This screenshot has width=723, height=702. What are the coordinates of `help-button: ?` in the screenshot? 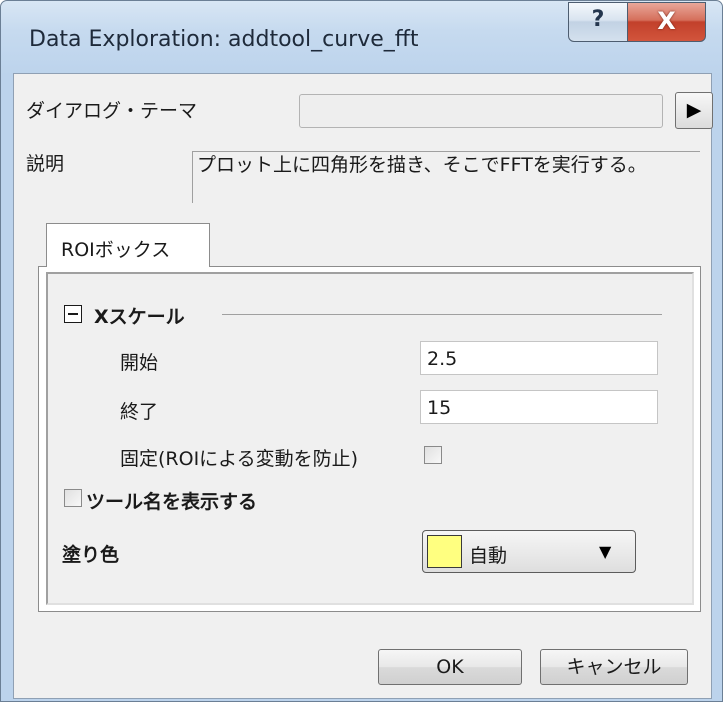 It's located at (598, 22).